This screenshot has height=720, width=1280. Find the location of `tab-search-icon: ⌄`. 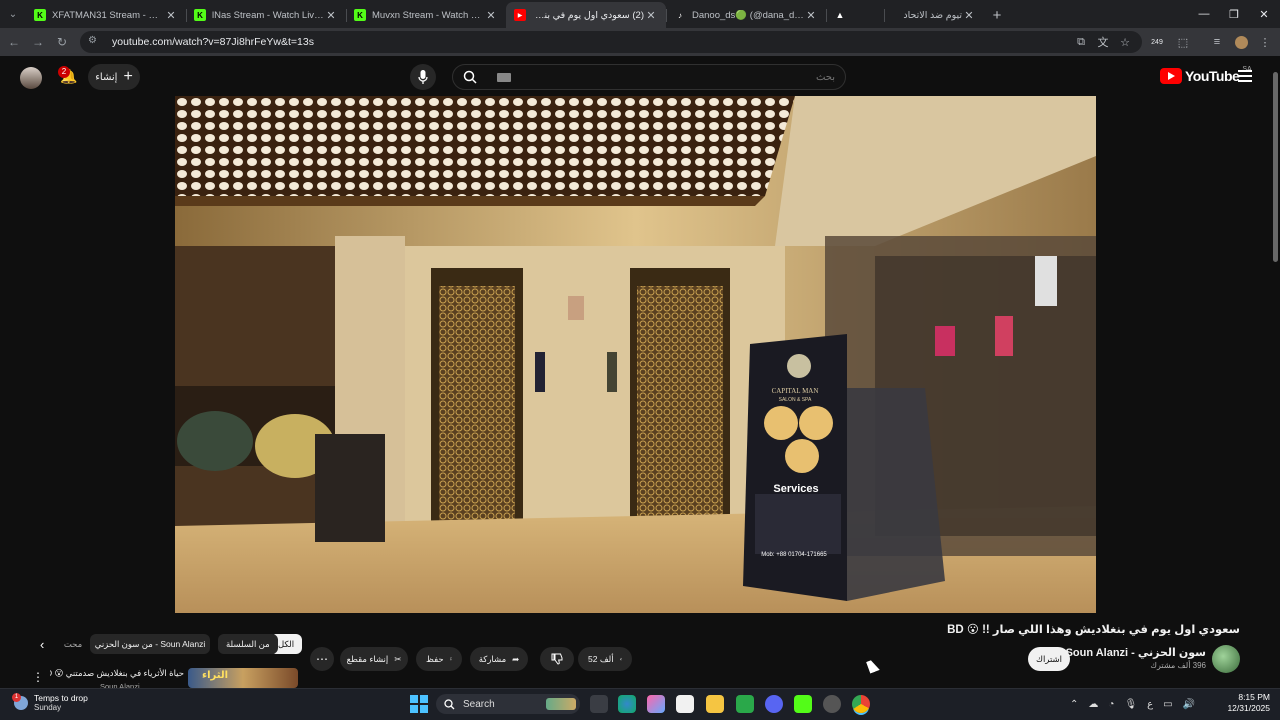

tab-search-icon: ⌄ is located at coordinates (13, 14).